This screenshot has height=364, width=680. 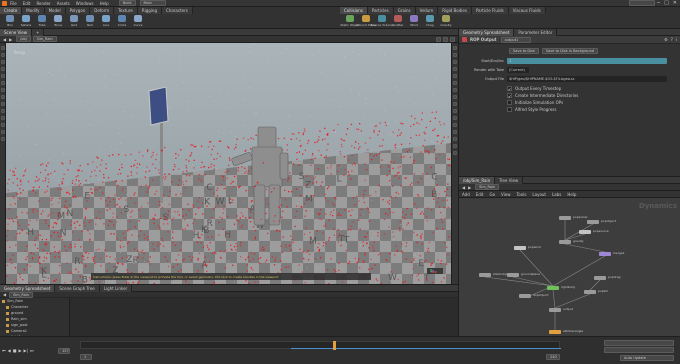 What do you see at coordinates (445, 39) in the screenshot?
I see `display-option-icon` at bounding box center [445, 39].